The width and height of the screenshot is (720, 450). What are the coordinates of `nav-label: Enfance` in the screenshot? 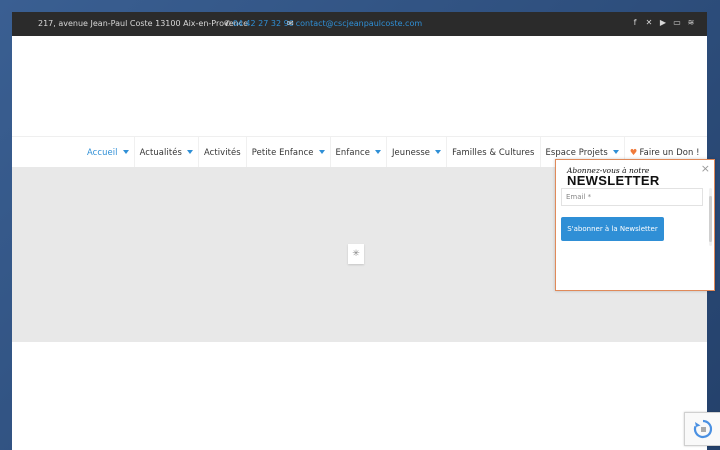 It's located at (353, 152).